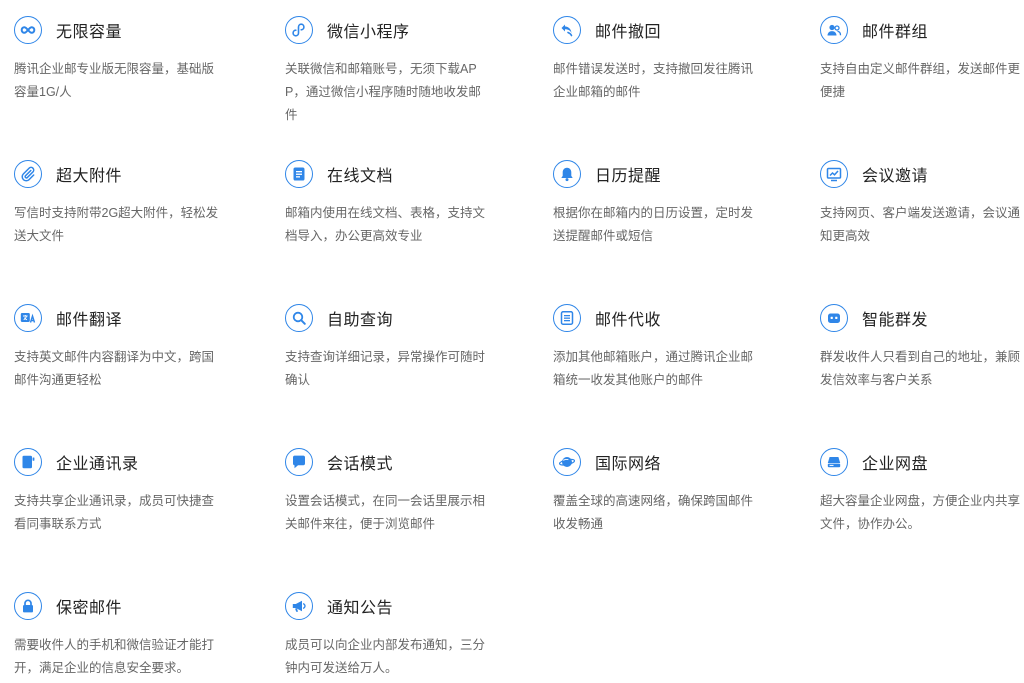  I want to click on feature-description: 群发收件人只看到自己的地址，兼顾发信效率与客户关系, so click(920, 368).